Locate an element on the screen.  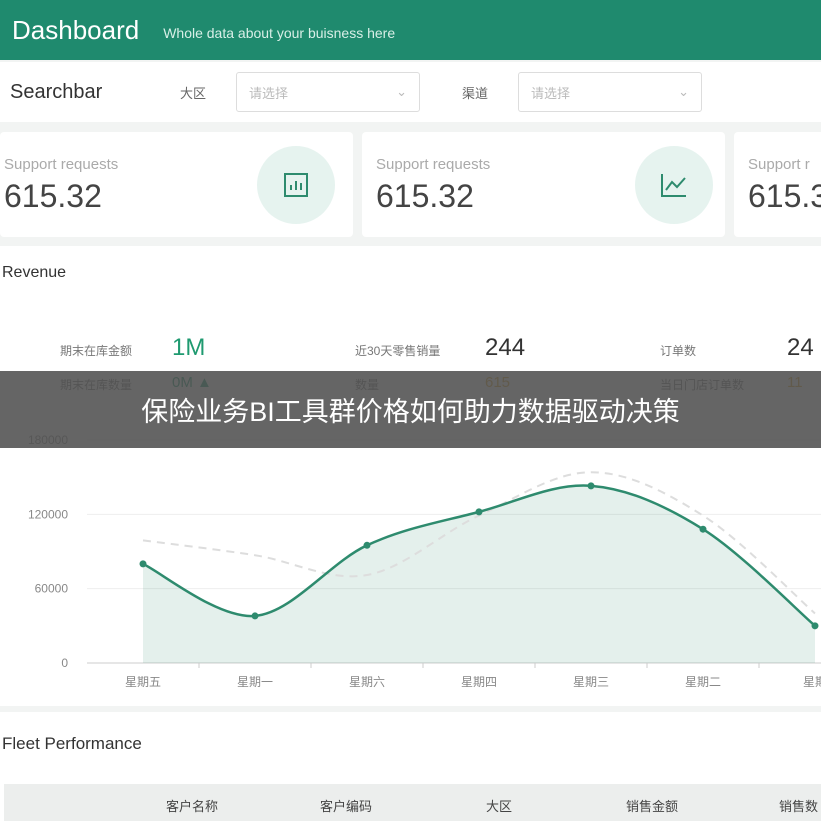
fleet-panel: Fleet Performance 客户名称 客户编码 大区 销售金额 销售数 is located at coordinates (410, 766).